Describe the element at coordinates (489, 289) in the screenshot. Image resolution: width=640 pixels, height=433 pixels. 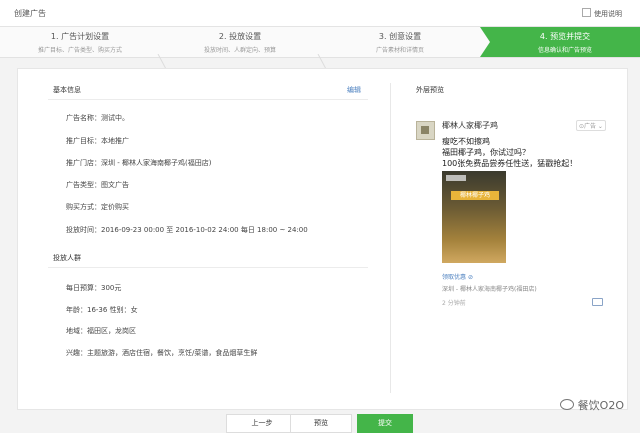
I see `store-location: 深圳 - 椰林人家海南椰子鸡(福田店)` at that location.